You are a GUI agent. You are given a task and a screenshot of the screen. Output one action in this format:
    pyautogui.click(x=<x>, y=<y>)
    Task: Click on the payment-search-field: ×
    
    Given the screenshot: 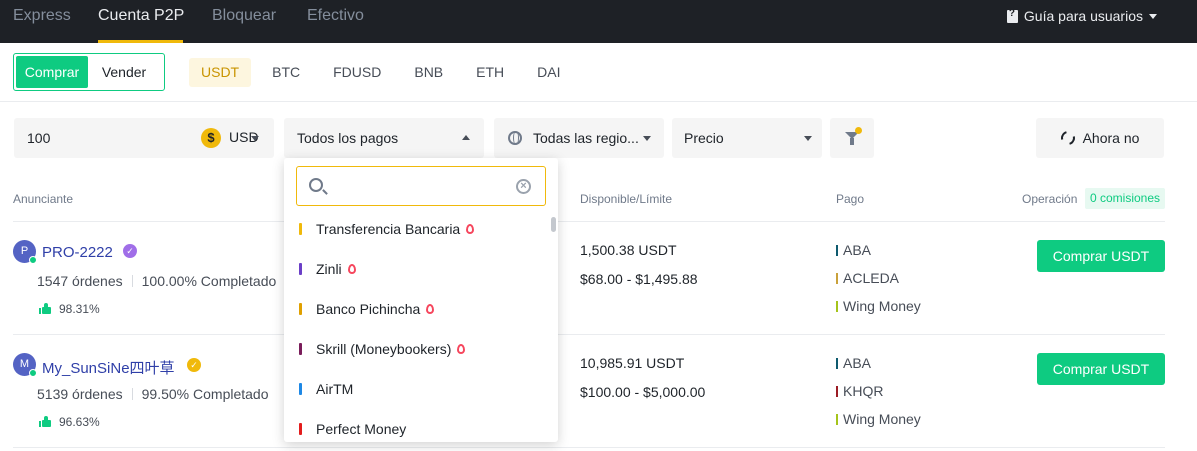 What is the action you would take?
    pyautogui.click(x=421, y=186)
    